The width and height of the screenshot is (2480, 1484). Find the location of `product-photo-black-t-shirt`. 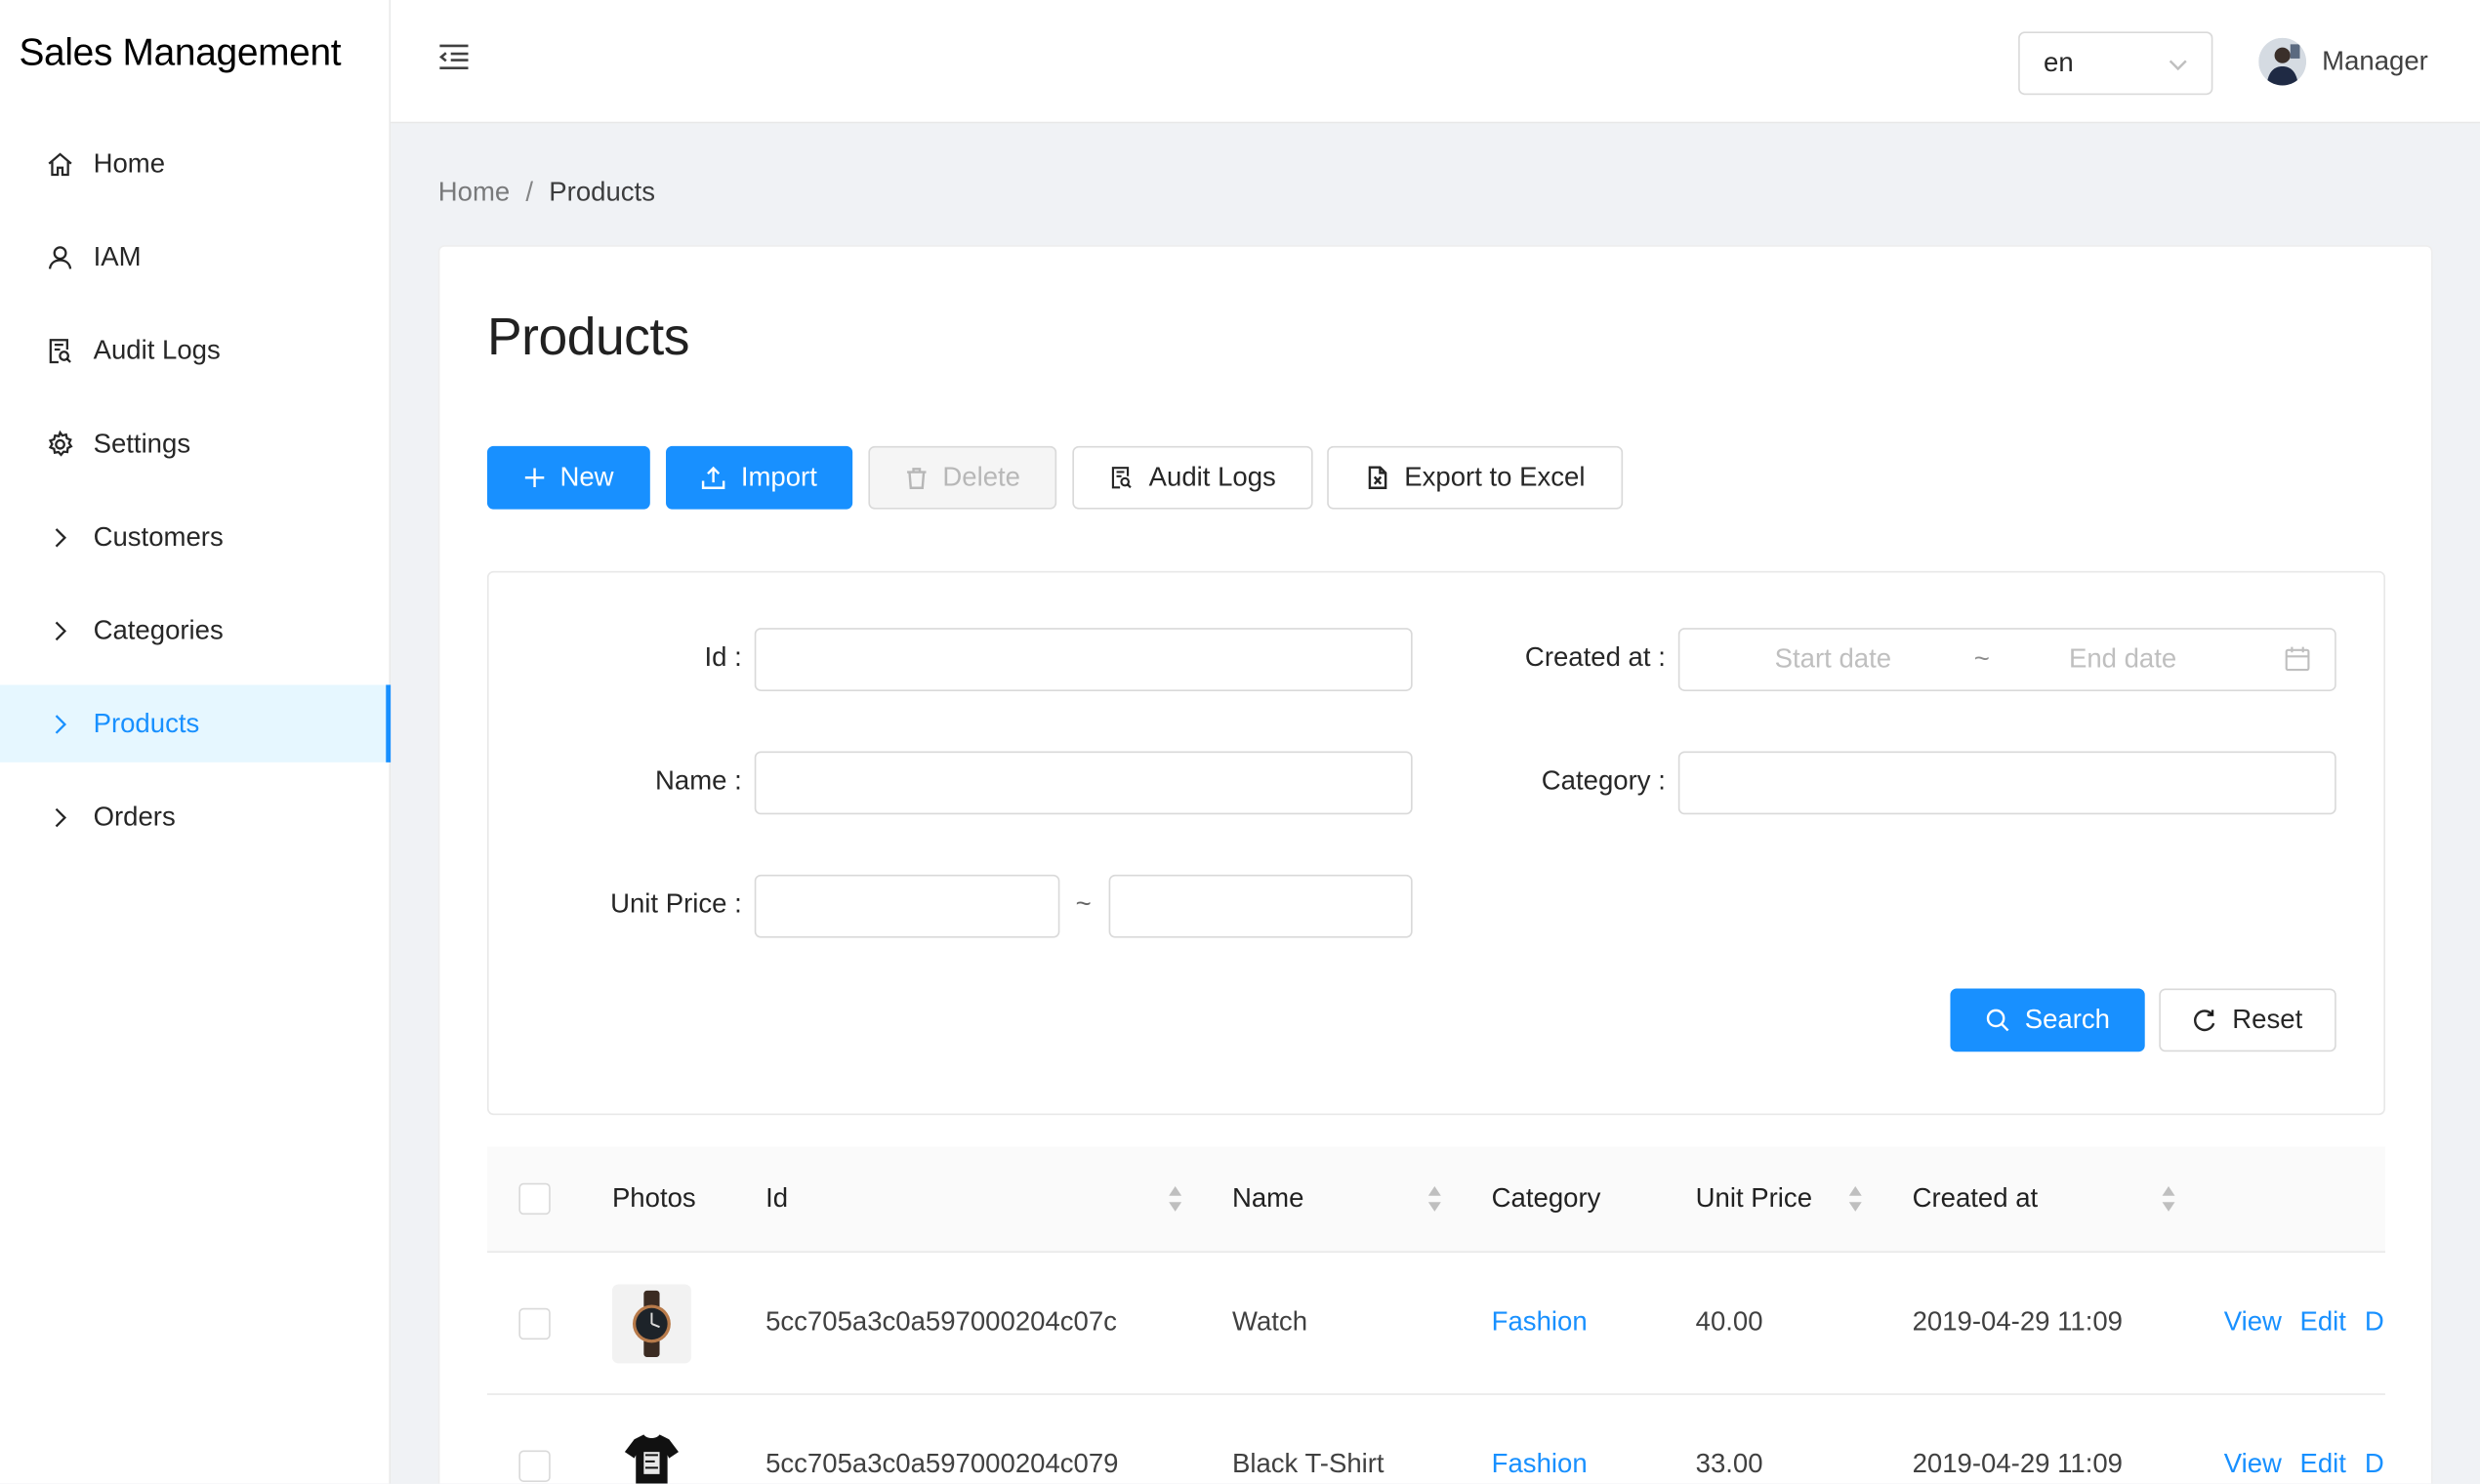

product-photo-black-t-shirt is located at coordinates (651, 1455).